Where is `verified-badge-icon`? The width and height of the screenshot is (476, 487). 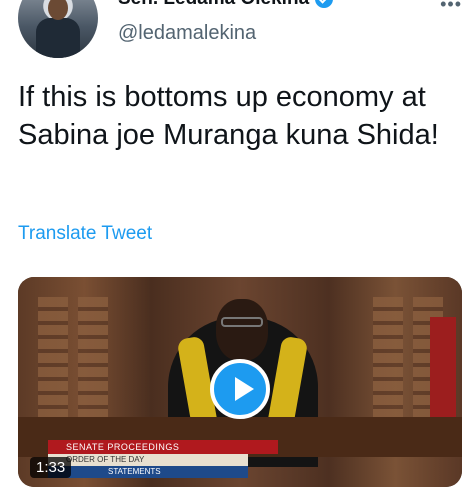 verified-badge-icon is located at coordinates (324, 4).